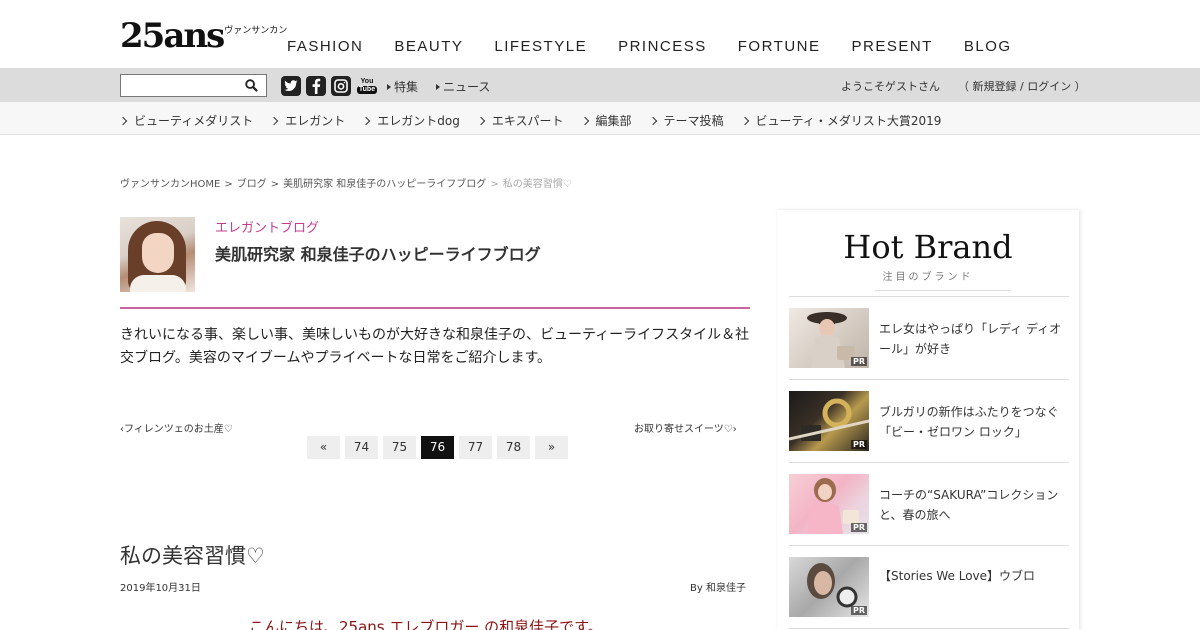  What do you see at coordinates (399, 447) in the screenshot?
I see `page-75: 75` at bounding box center [399, 447].